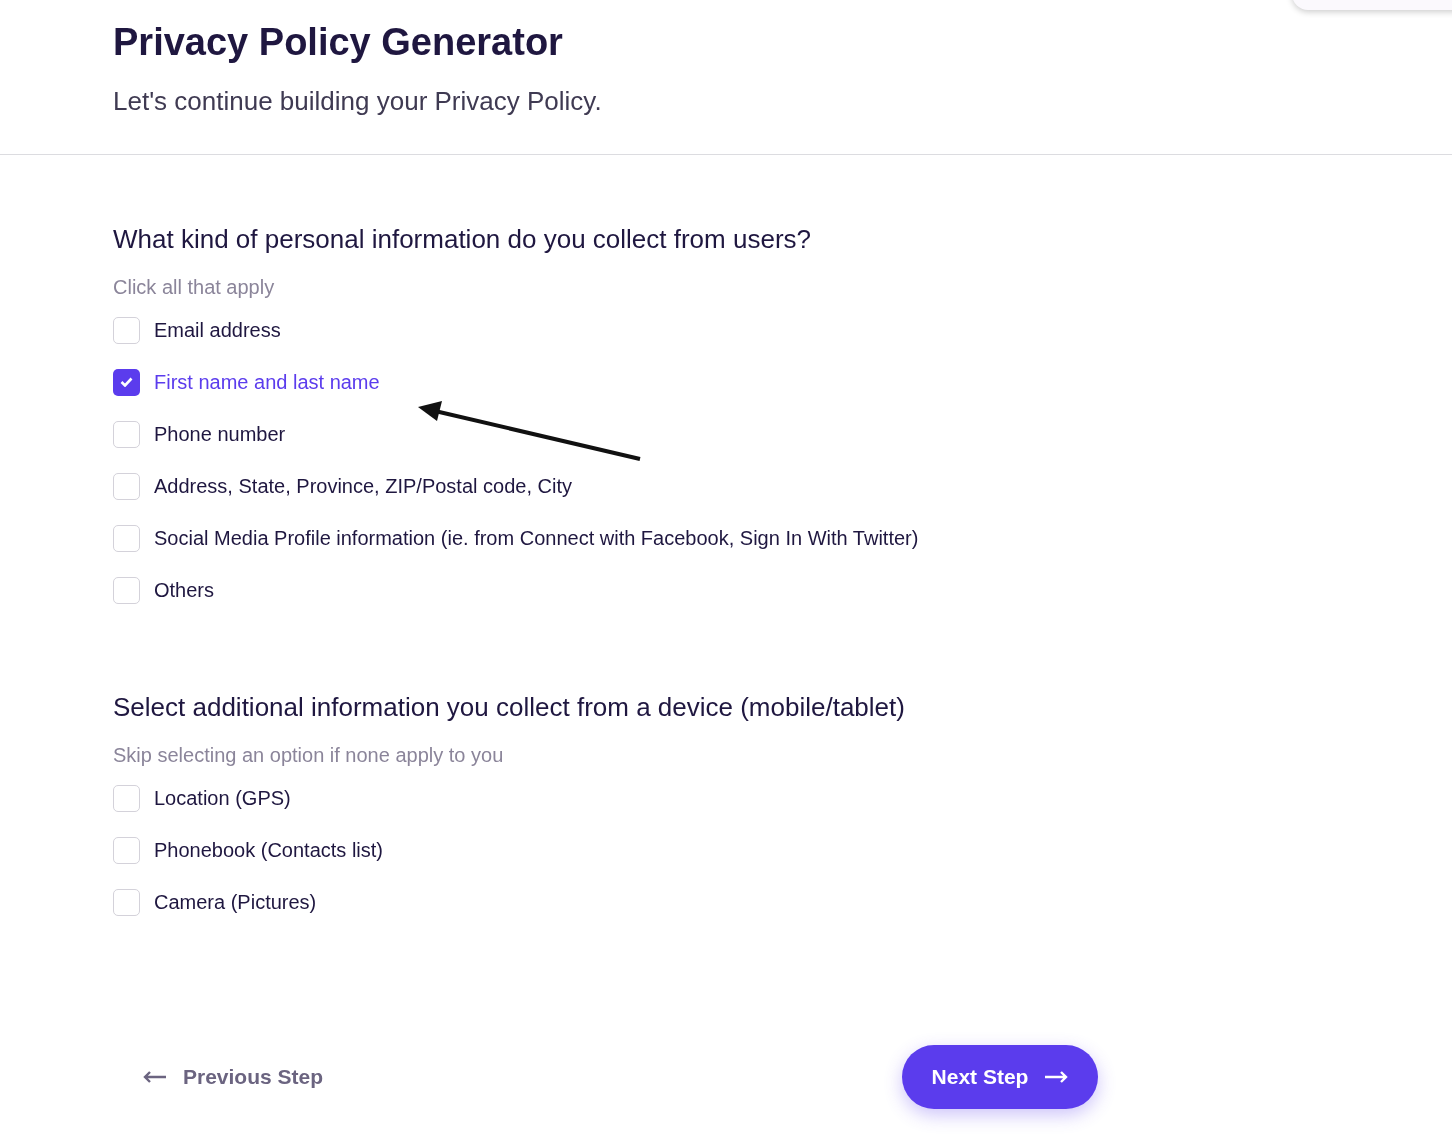  I want to click on question-heading: Select additional information you collect from a device (mobile/tablet), so click(509, 707).